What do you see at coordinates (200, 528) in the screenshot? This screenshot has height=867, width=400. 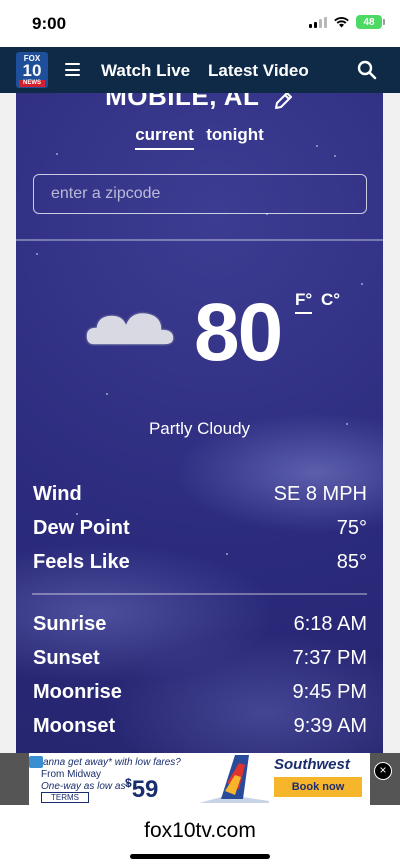 I see `stat-row-dew-point: Dew Point 75°` at bounding box center [200, 528].